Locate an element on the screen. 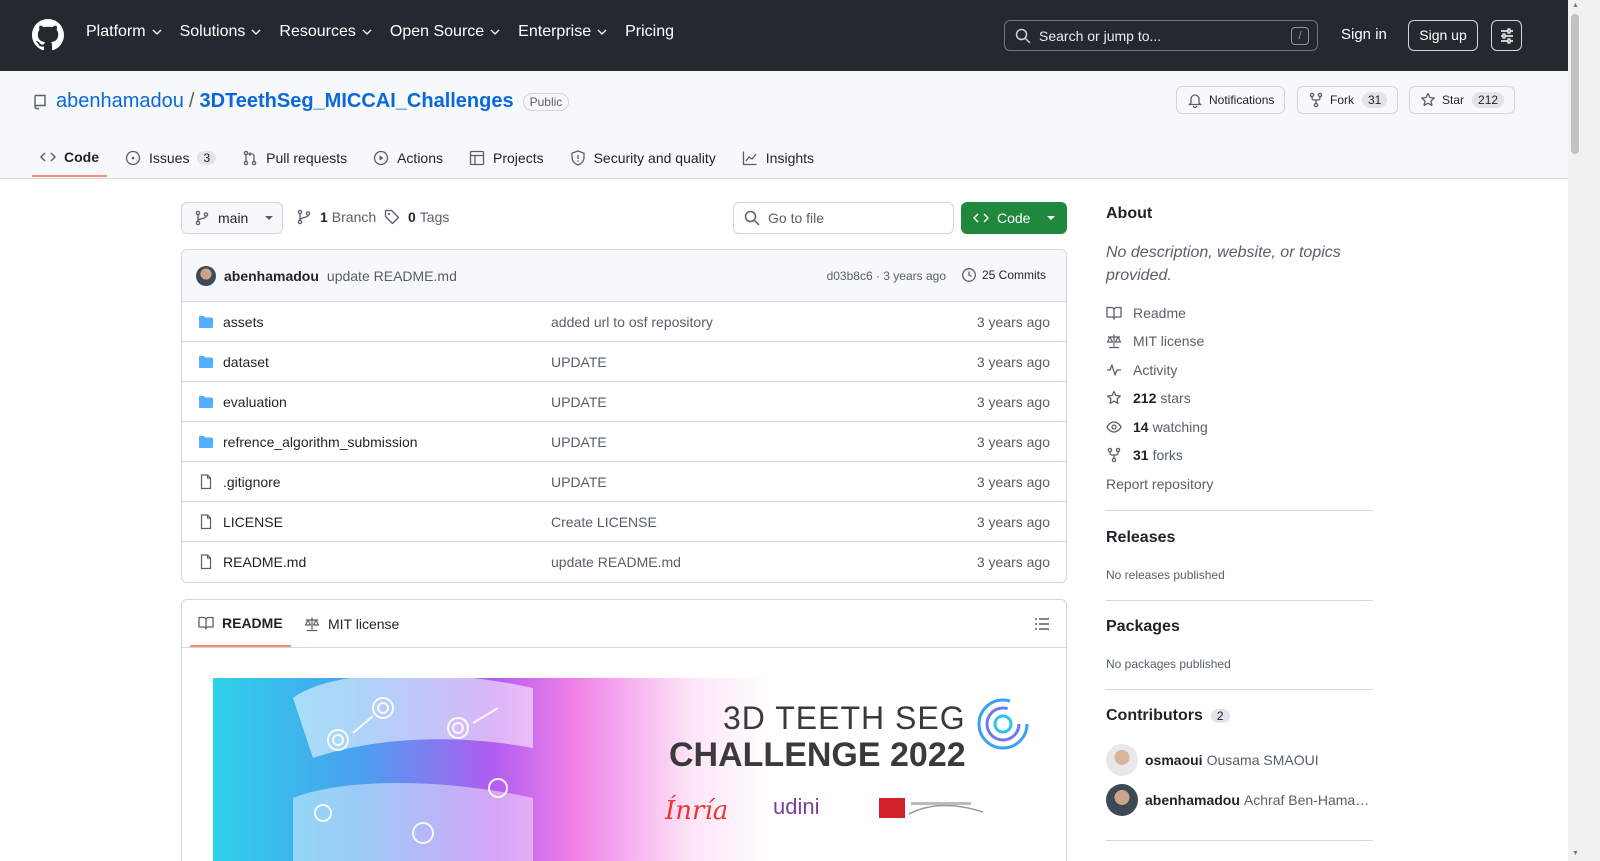 The height and width of the screenshot is (861, 1600). nav-solutions: Solutions is located at coordinates (221, 32).